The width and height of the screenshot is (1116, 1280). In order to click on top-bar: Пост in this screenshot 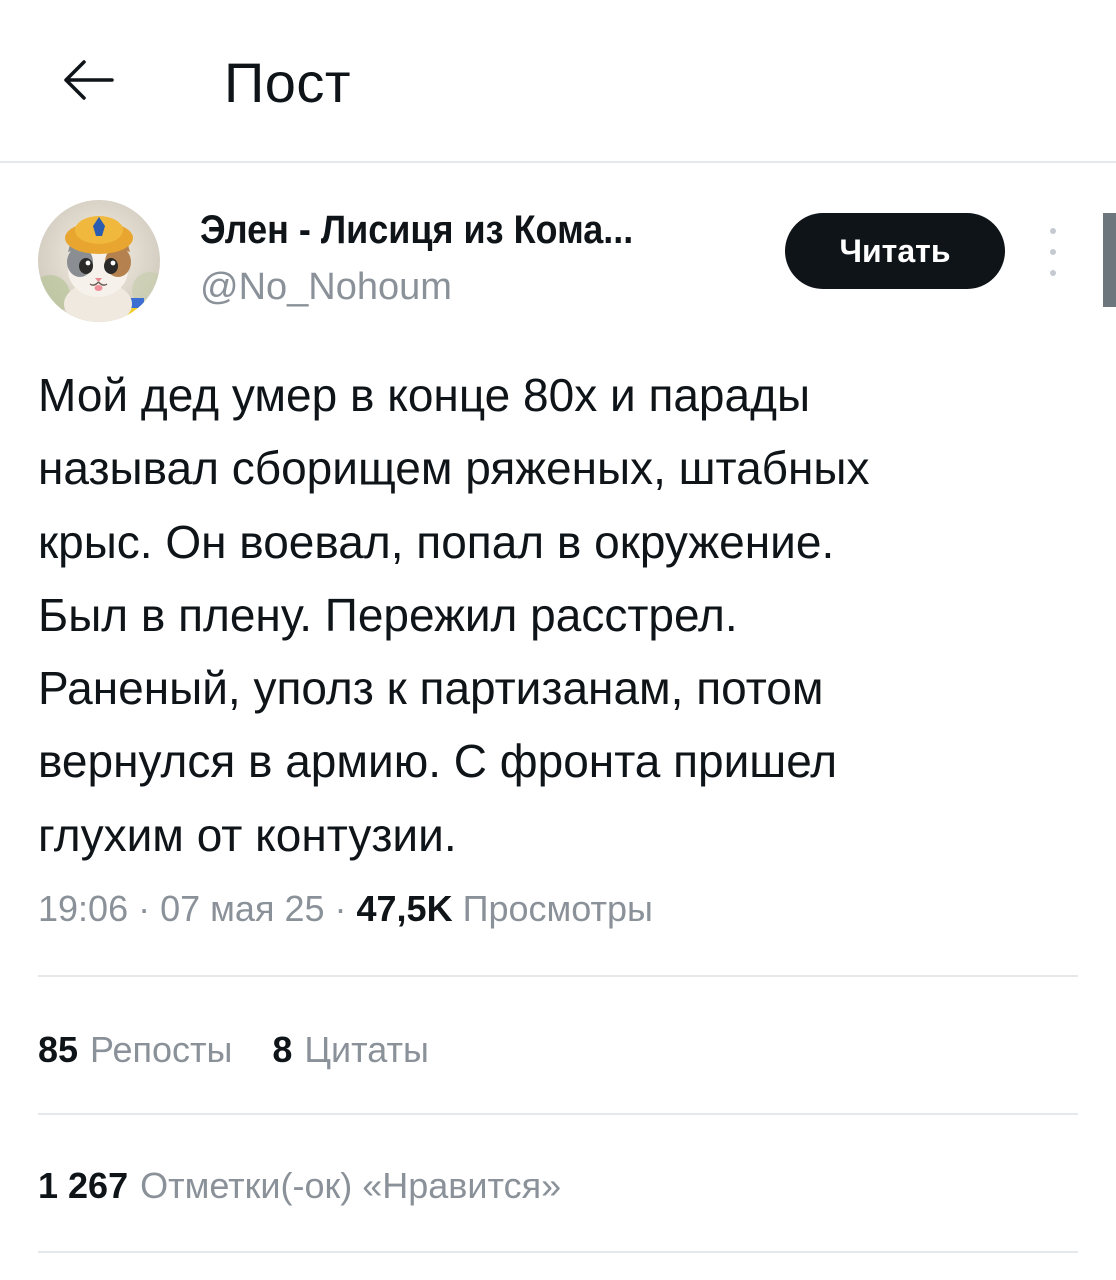, I will do `click(558, 81)`.